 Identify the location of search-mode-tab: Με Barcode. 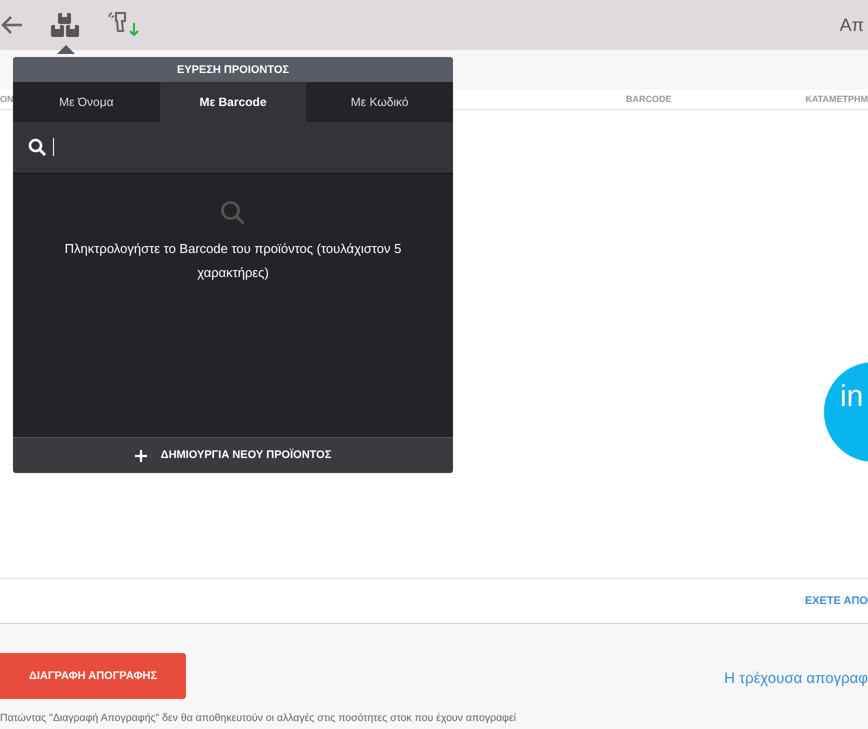
(233, 102).